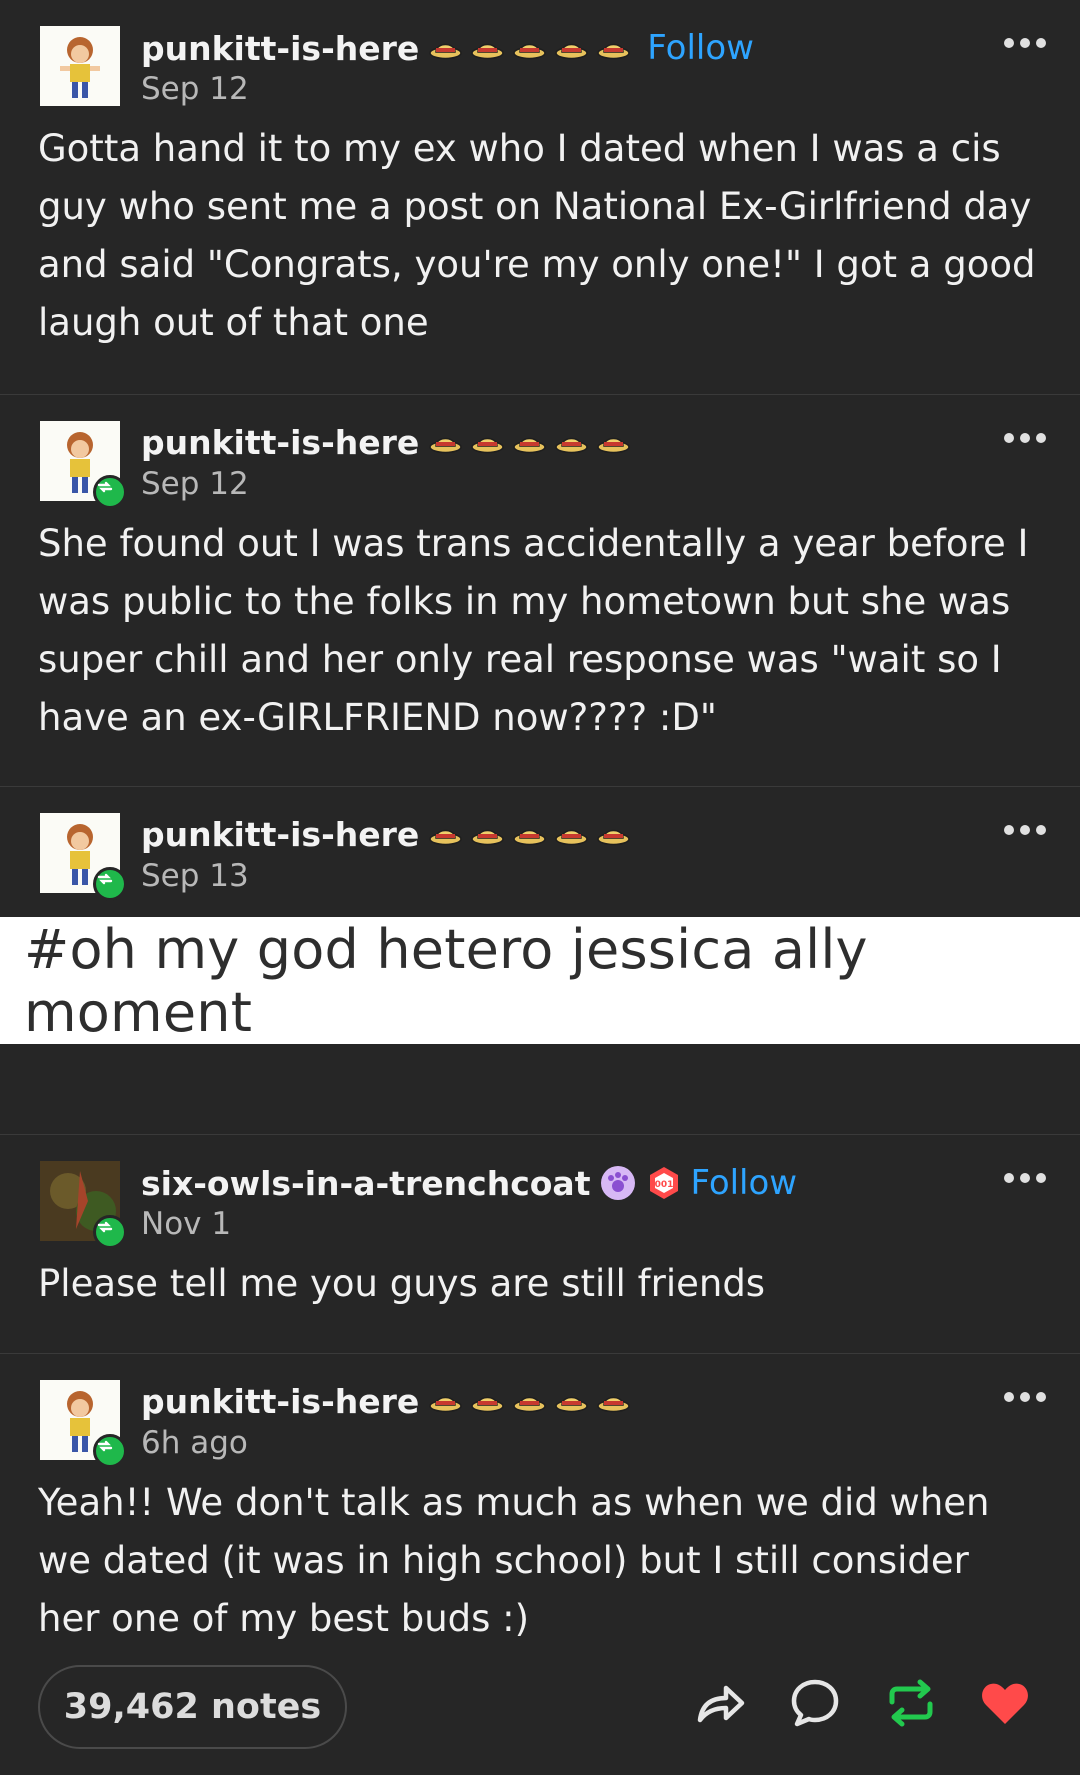  What do you see at coordinates (195, 876) in the screenshot?
I see `post-date: Sep 13` at bounding box center [195, 876].